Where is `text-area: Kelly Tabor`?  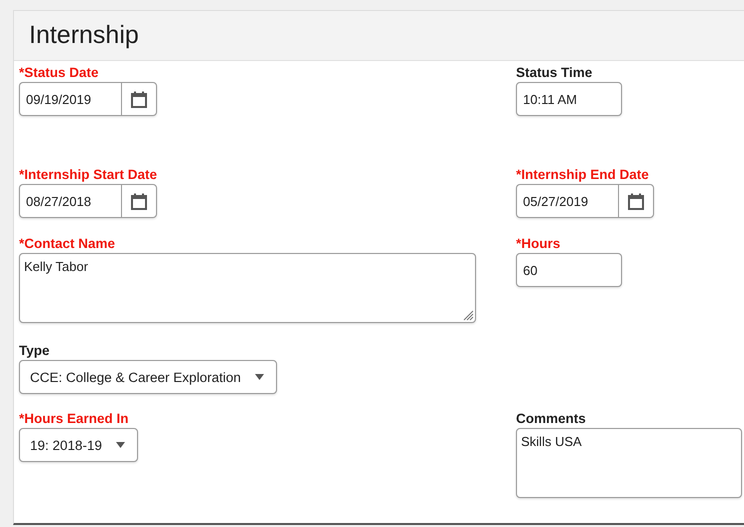 text-area: Kelly Tabor is located at coordinates (247, 288).